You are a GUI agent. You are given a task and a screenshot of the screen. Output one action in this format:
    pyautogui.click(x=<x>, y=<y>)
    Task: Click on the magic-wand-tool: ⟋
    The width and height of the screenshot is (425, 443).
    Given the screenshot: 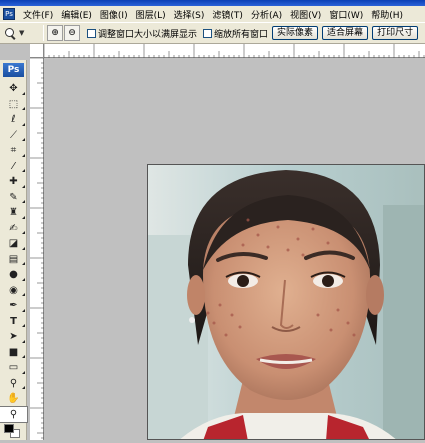 What is the action you would take?
    pyautogui.click(x=13, y=136)
    